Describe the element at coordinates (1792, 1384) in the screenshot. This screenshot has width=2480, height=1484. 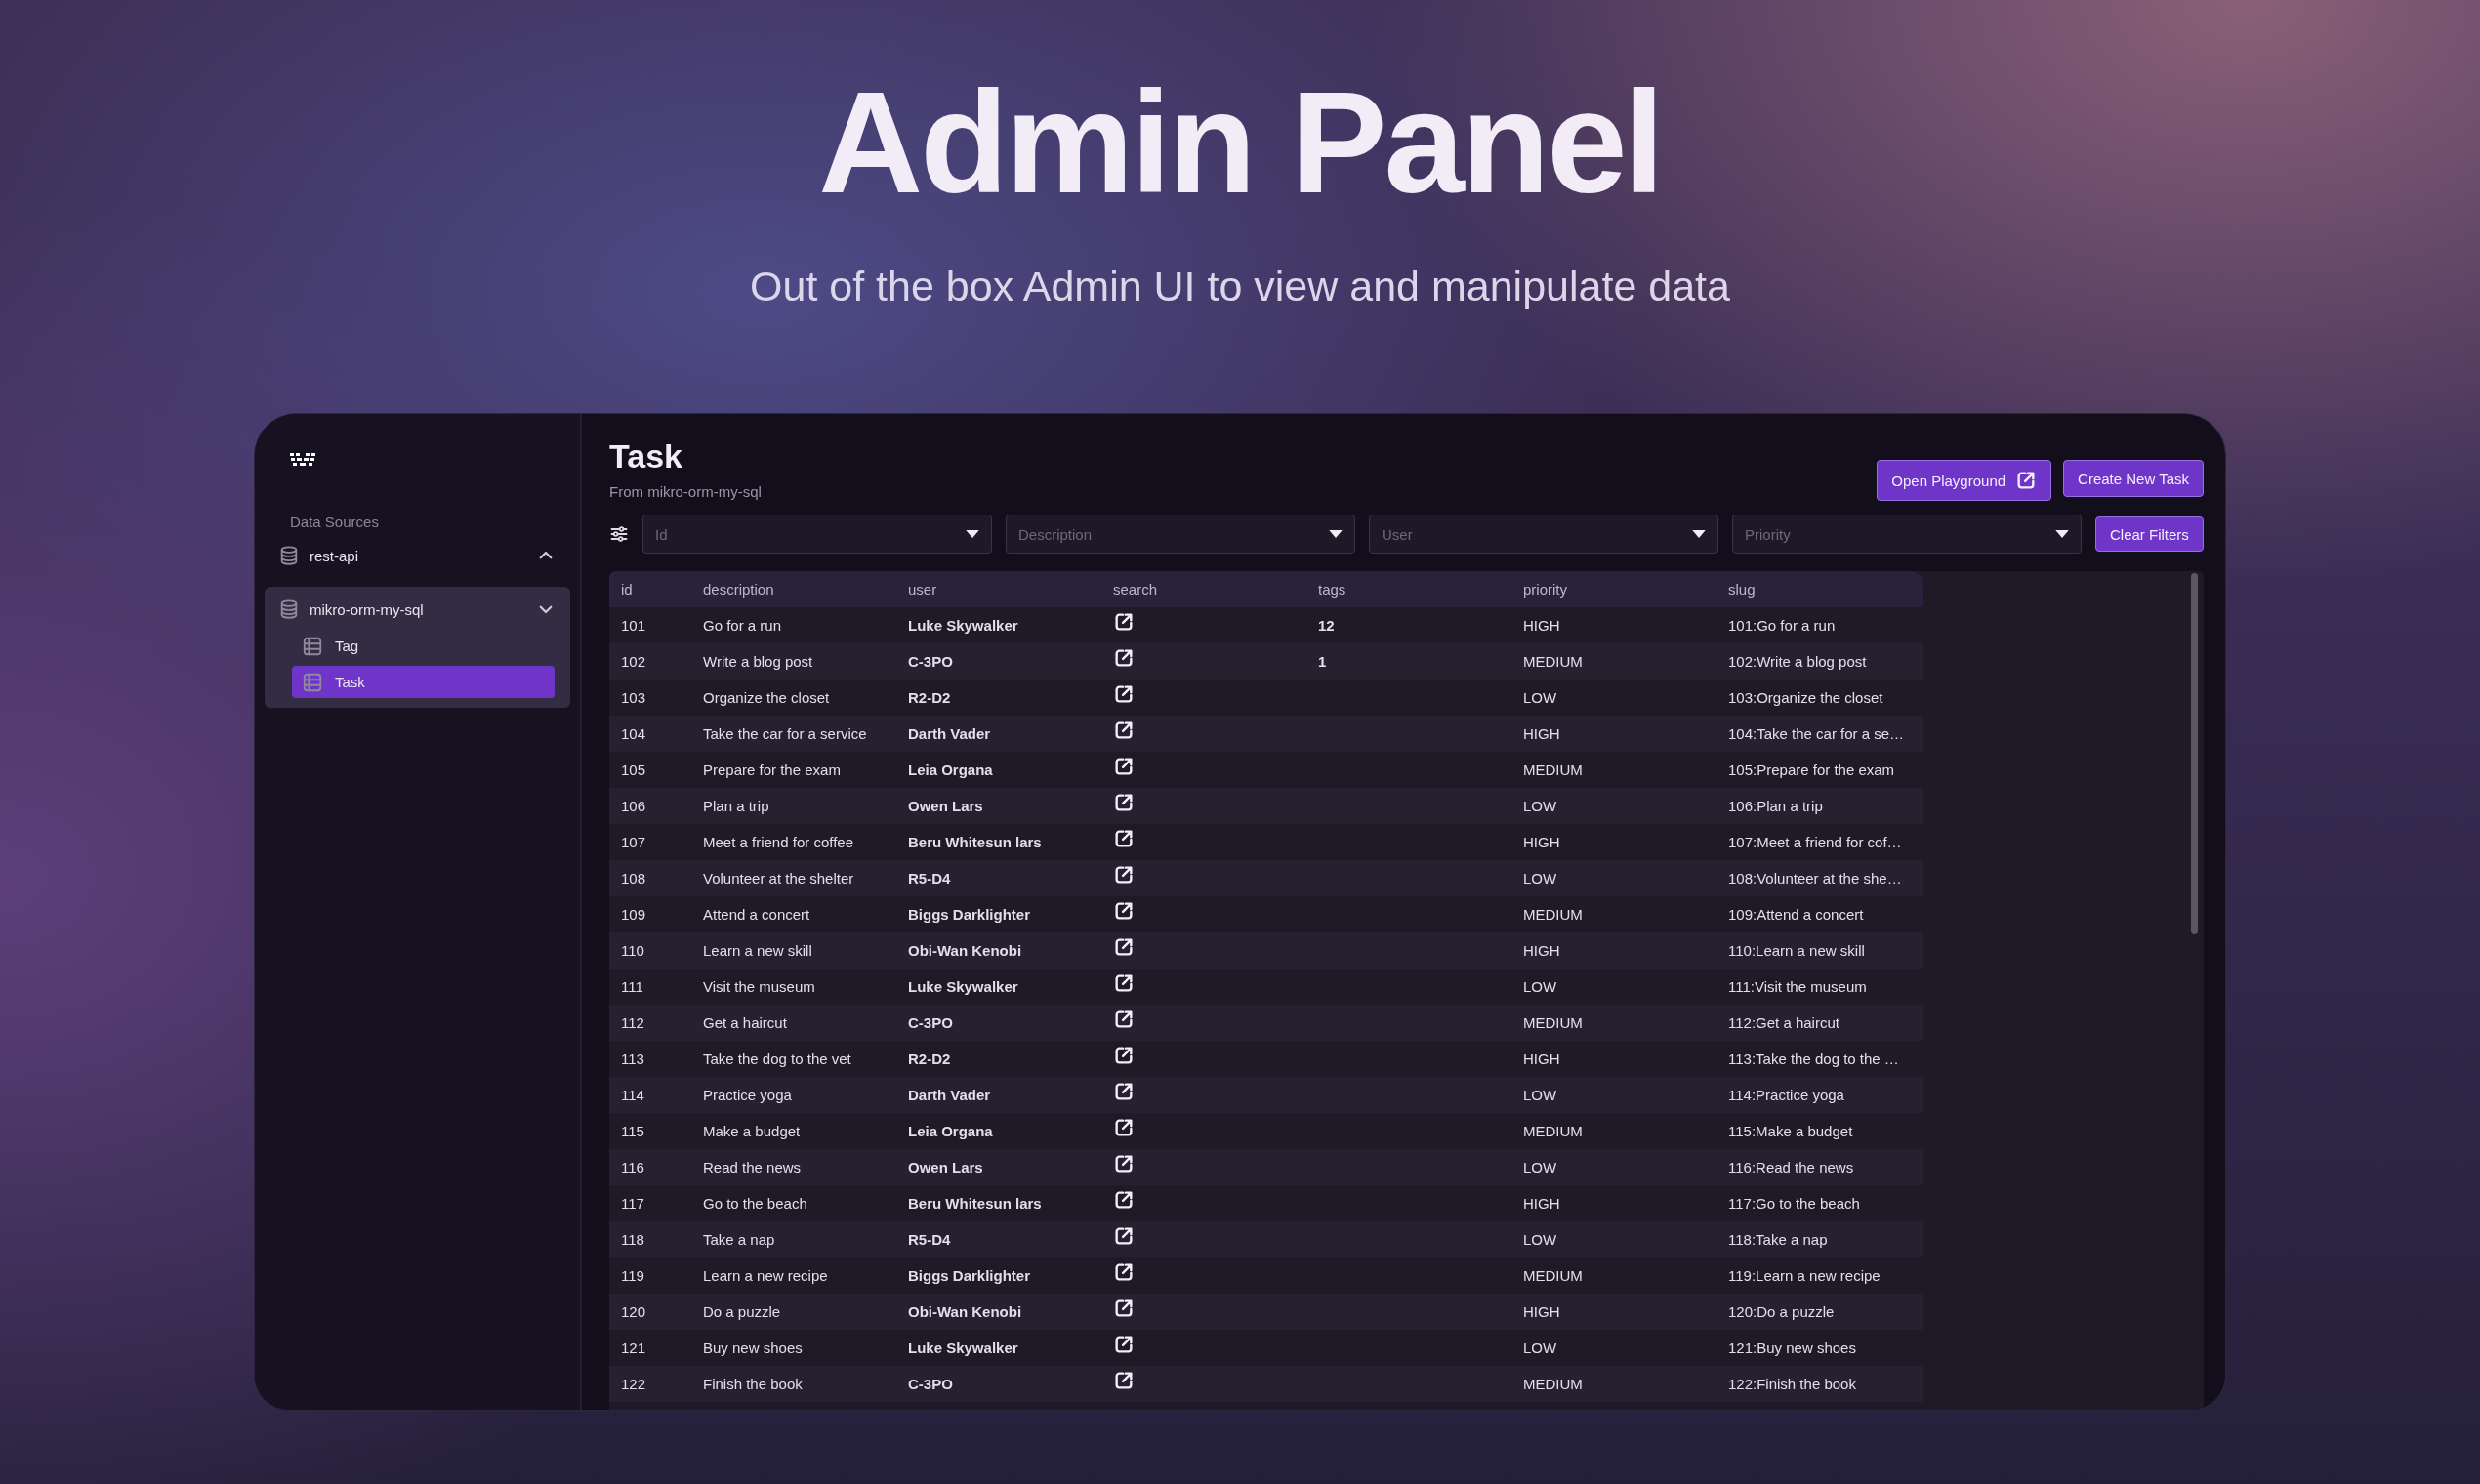
I see `table-cell-text: 122:Finish the book` at that location.